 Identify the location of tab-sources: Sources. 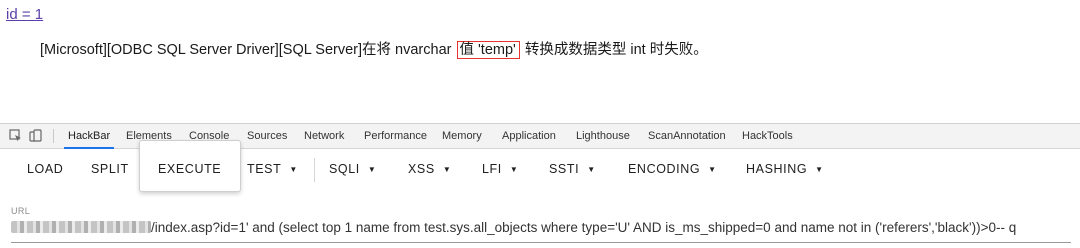
(267, 136).